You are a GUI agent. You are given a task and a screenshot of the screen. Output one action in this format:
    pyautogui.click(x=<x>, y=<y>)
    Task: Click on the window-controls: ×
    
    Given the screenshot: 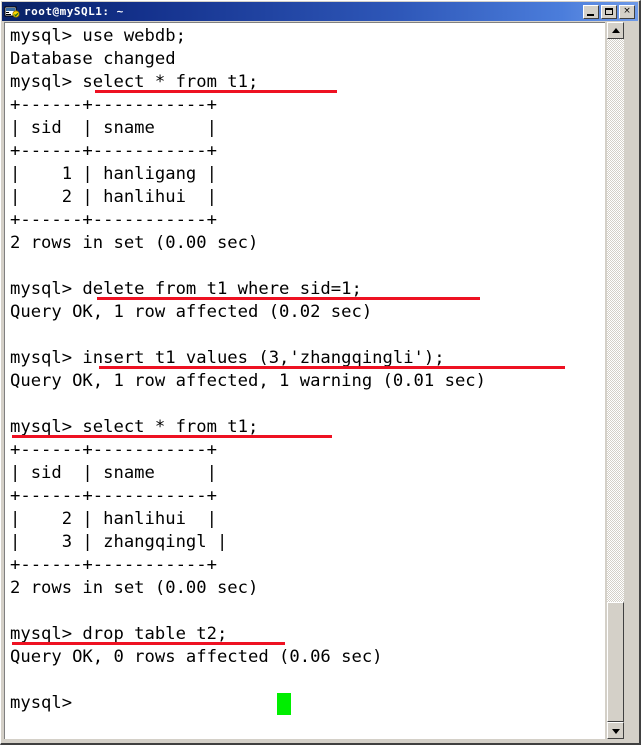 What is the action you would take?
    pyautogui.click(x=608, y=11)
    